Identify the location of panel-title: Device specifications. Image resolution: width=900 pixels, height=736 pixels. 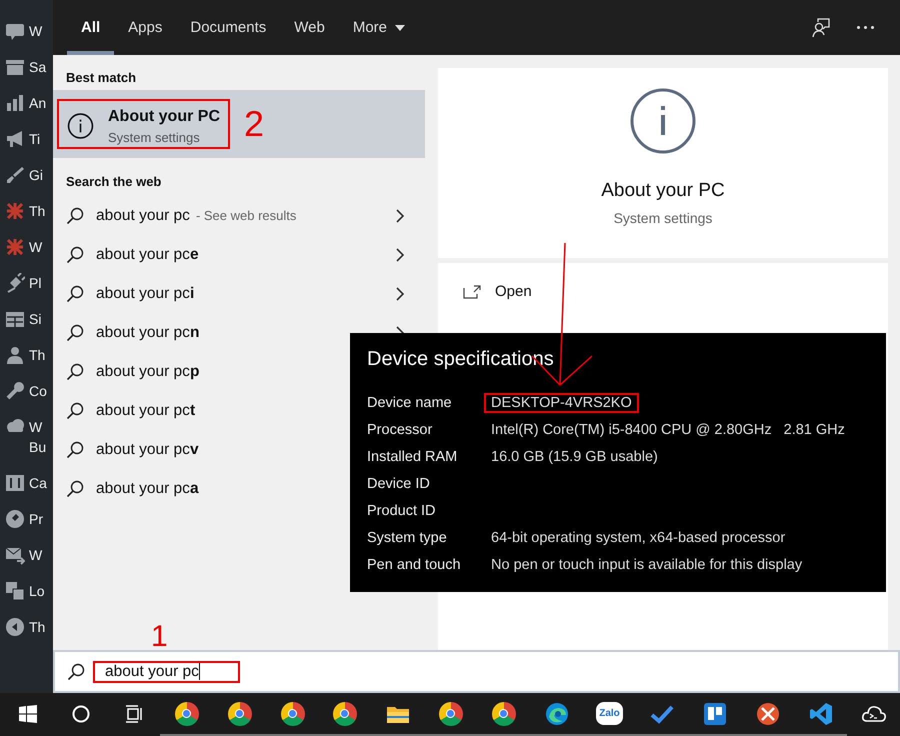
(461, 359).